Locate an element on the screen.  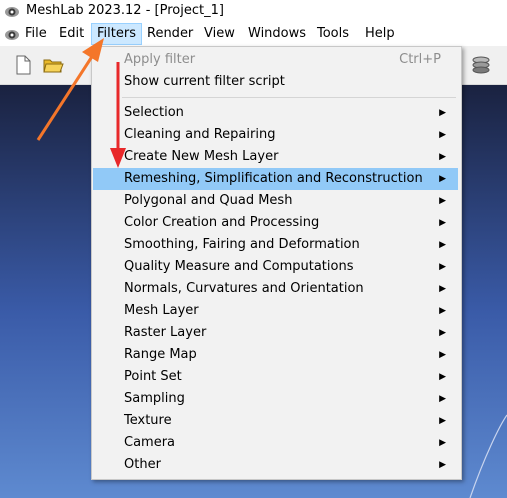
submenu-label: Normals, Curvatures and Orientation is located at coordinates (244, 288).